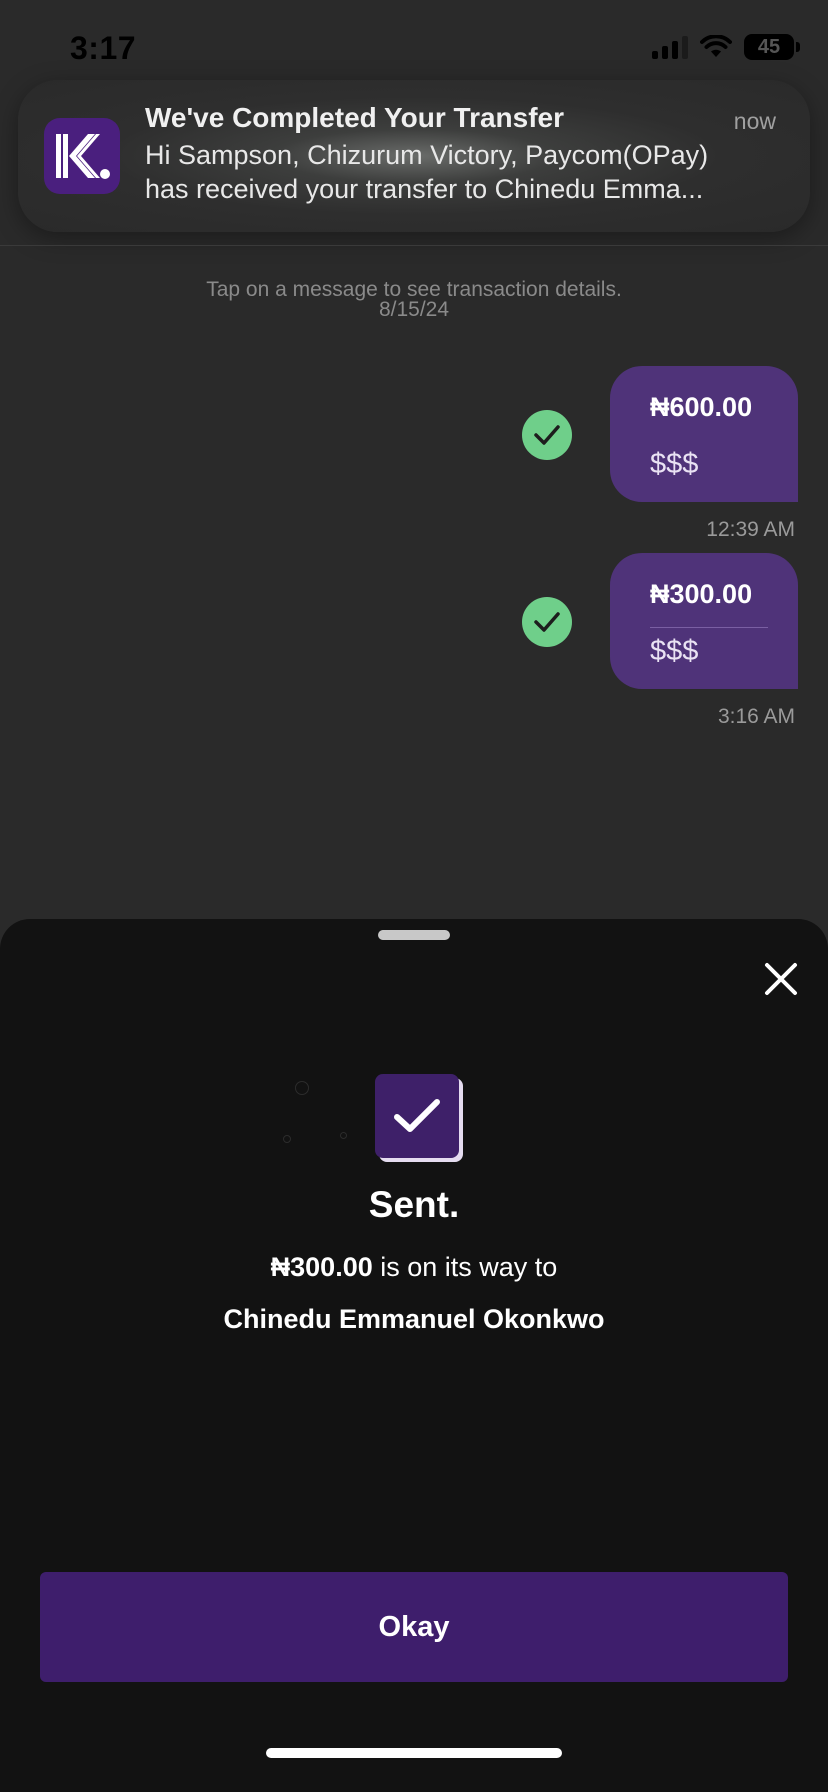  Describe the element at coordinates (709, 627) in the screenshot. I see `message-separator` at that location.